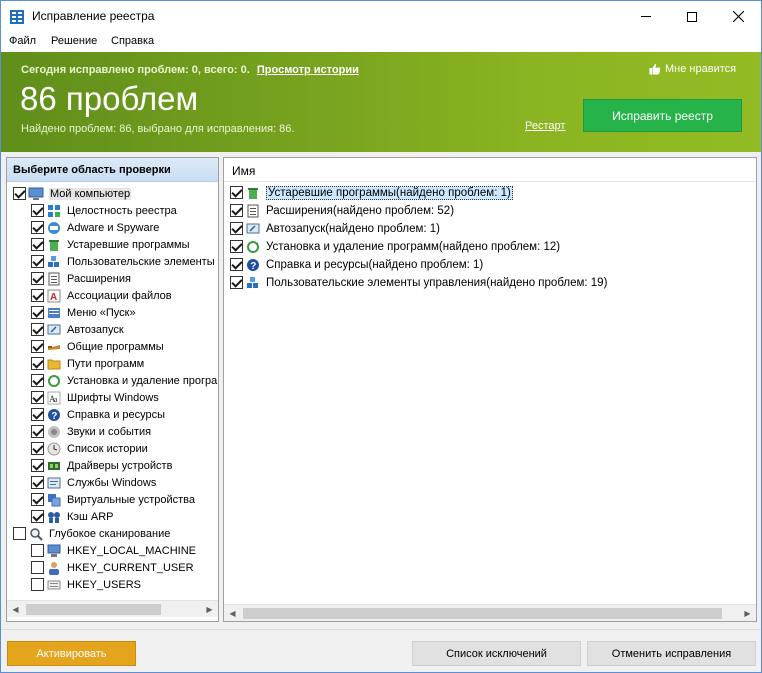 This screenshot has height=673, width=762. Describe the element at coordinates (112, 567) in the screenshot. I see `tree-deep-item: HKEY_CURRENT_USER` at that location.